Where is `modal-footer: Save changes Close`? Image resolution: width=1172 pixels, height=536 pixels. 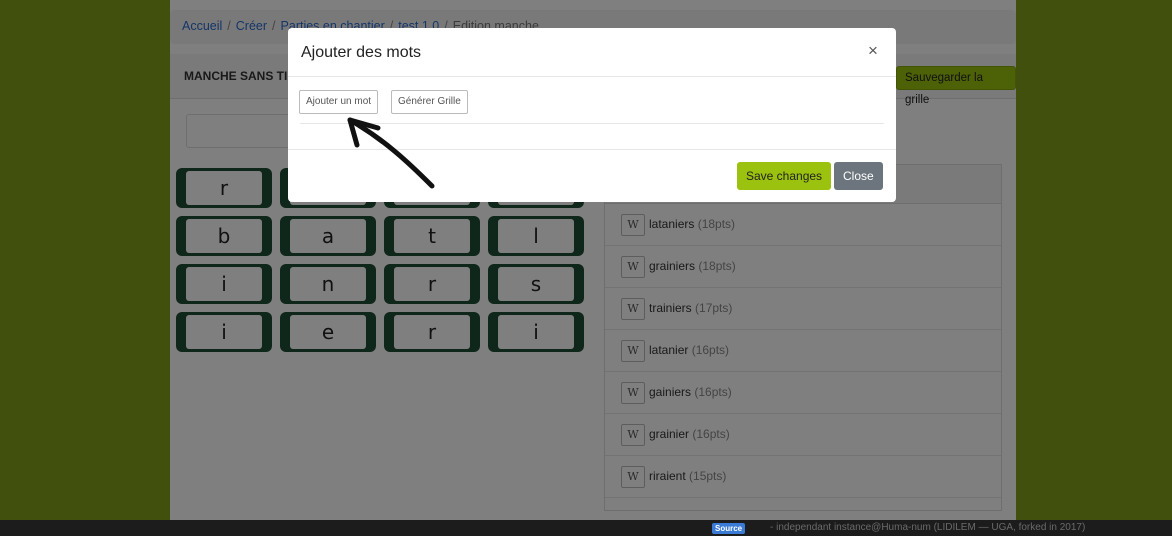 modal-footer: Save changes Close is located at coordinates (592, 176).